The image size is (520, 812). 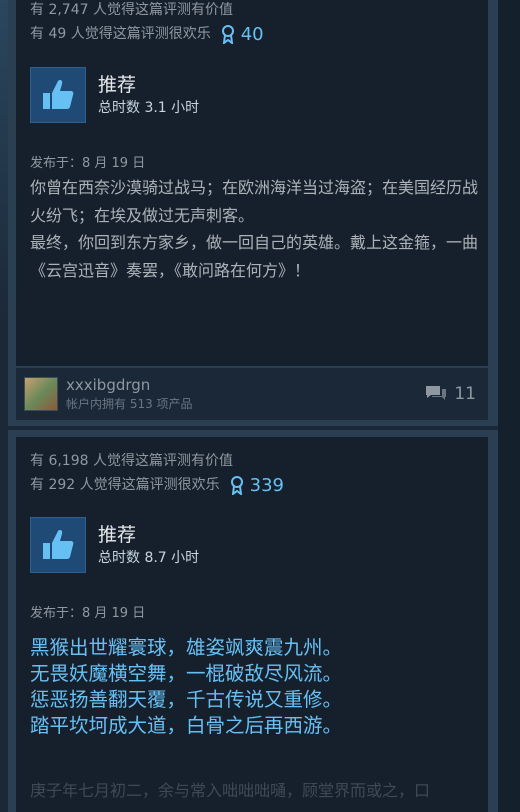 I want to click on award-button: 339, so click(x=257, y=485).